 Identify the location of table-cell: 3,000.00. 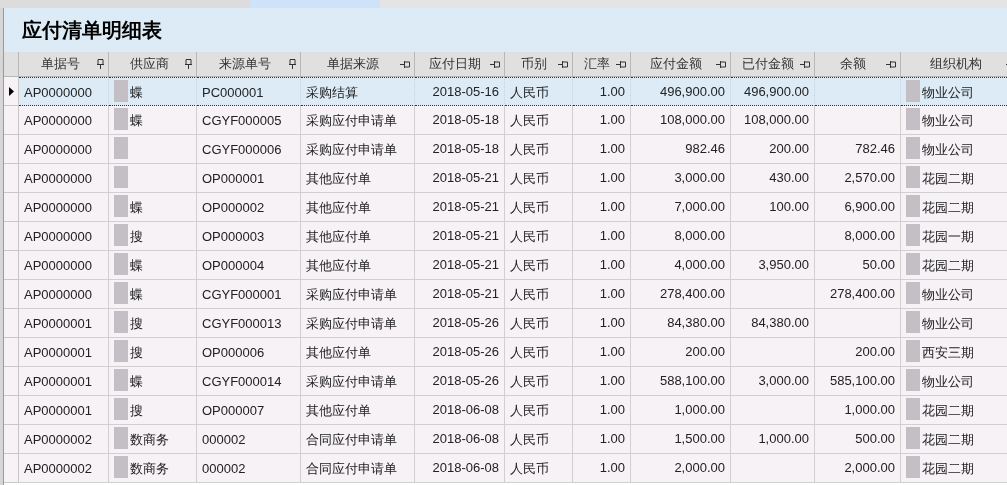
(773, 381).